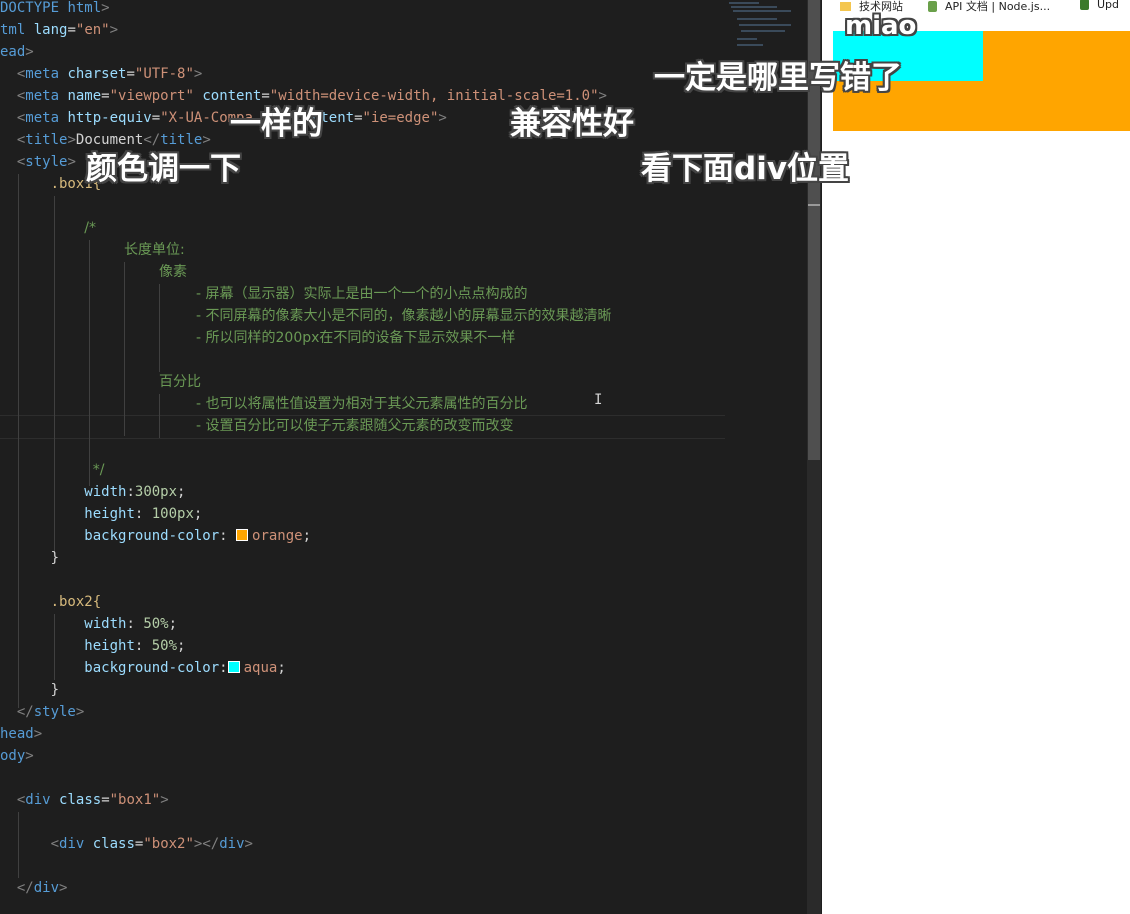  I want to click on code-line-30: height: 50%;, so click(135, 646).